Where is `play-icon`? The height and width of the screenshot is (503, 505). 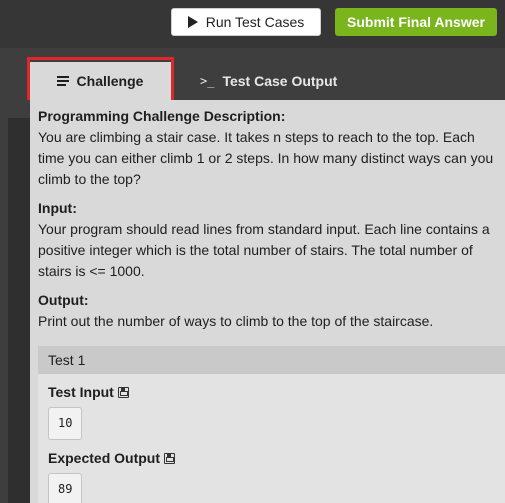
play-icon is located at coordinates (192, 22).